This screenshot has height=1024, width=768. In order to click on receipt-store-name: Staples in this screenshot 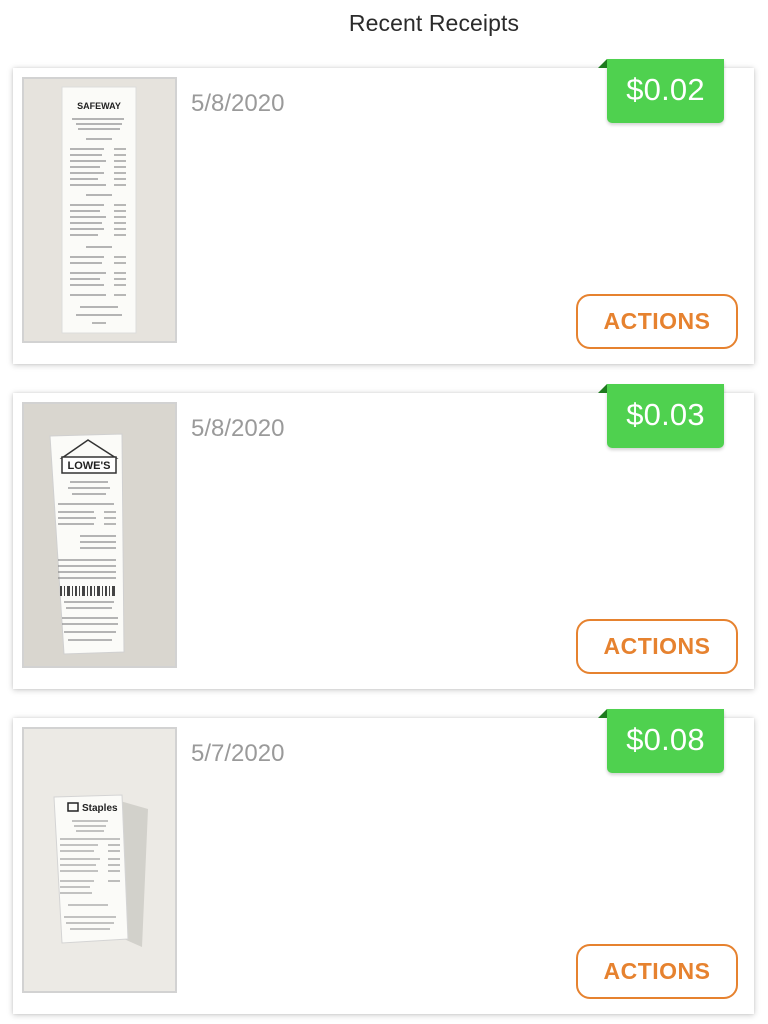, I will do `click(100, 808)`.